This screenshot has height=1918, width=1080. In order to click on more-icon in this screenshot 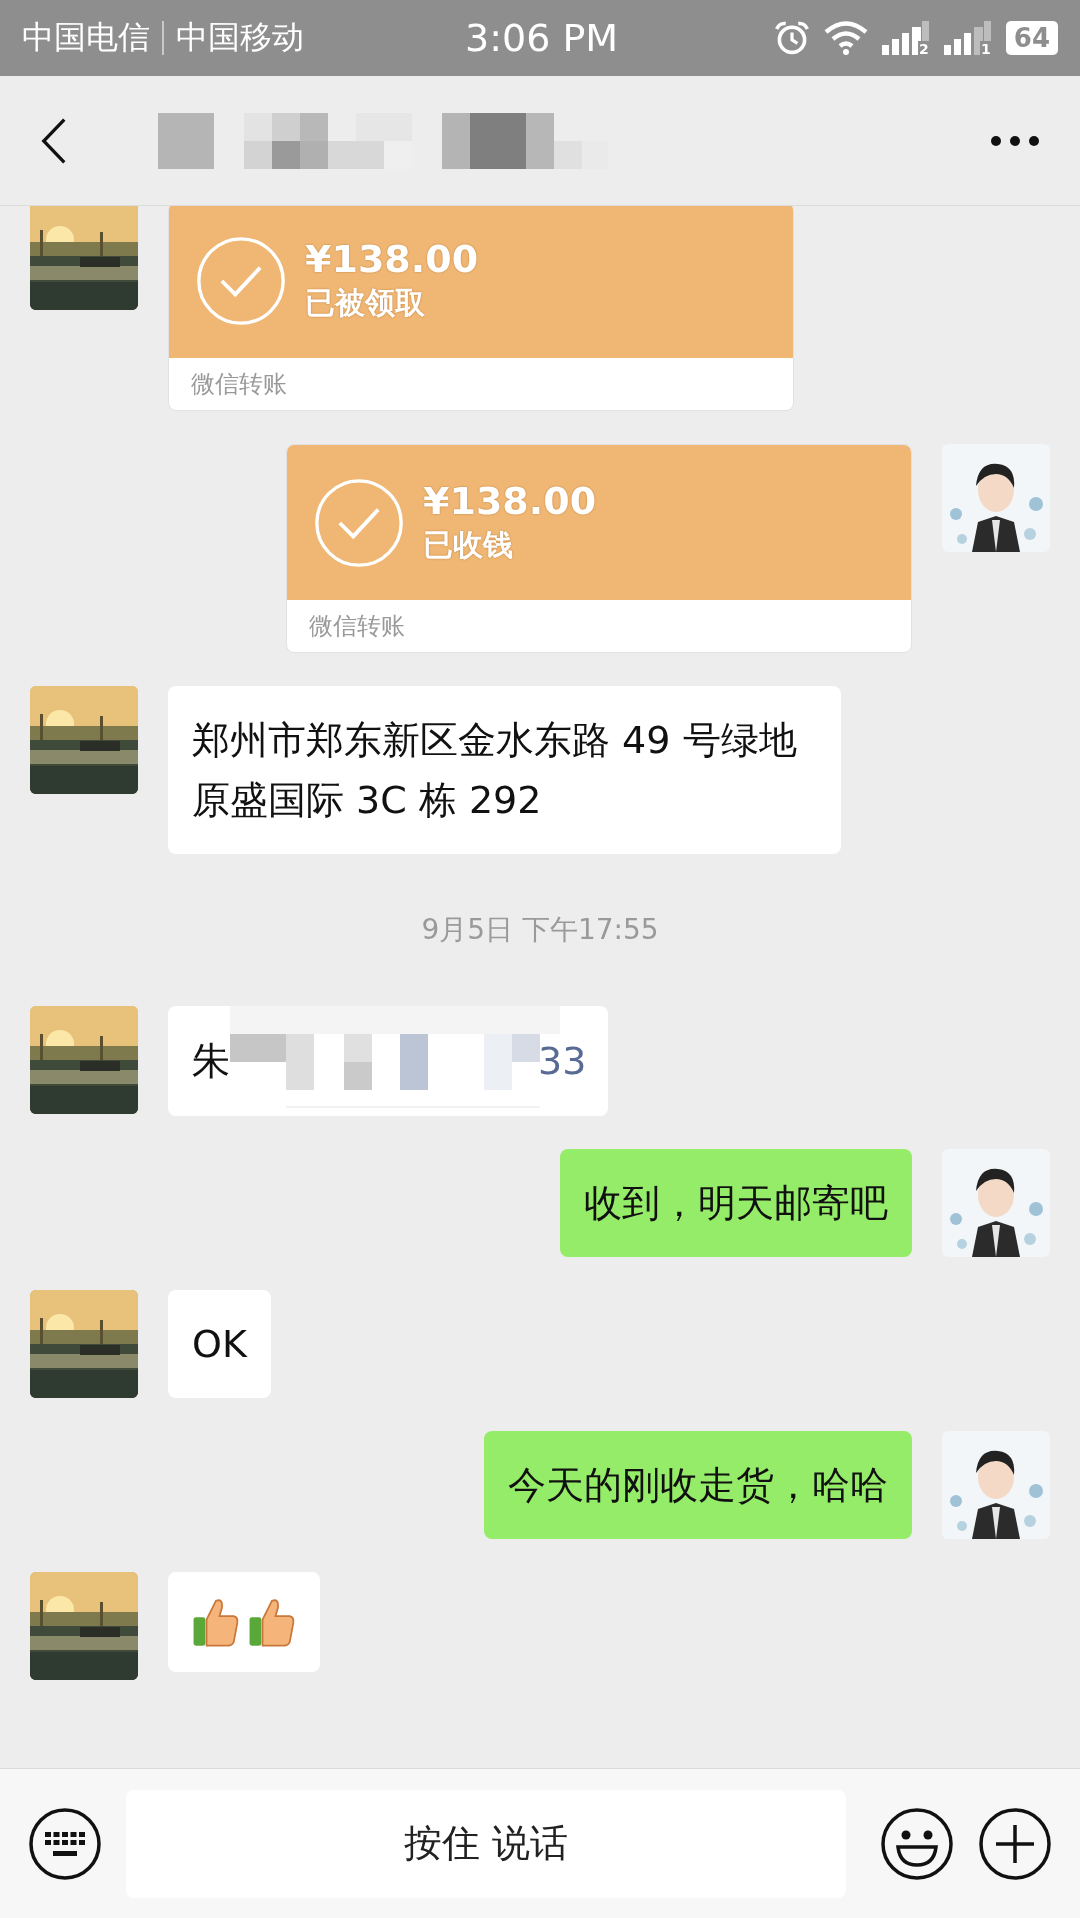, I will do `click(1015, 140)`.